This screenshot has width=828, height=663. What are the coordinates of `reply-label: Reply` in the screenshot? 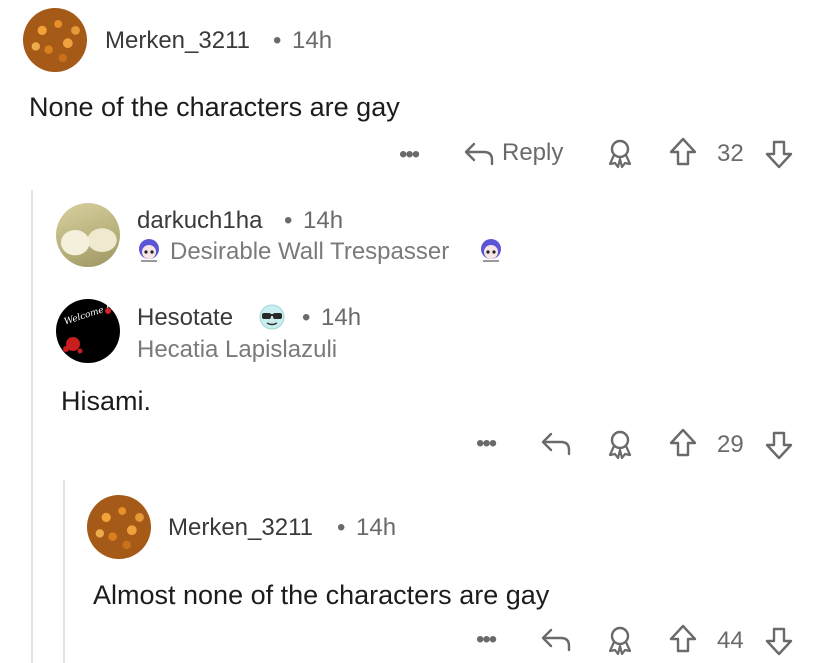 It's located at (533, 152).